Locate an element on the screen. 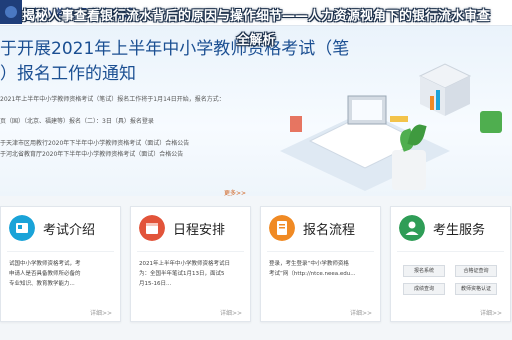  notice-link: 于河北省教育厅2020年下半年中小学教师资格考试（面试）合格公告 is located at coordinates (125, 154).